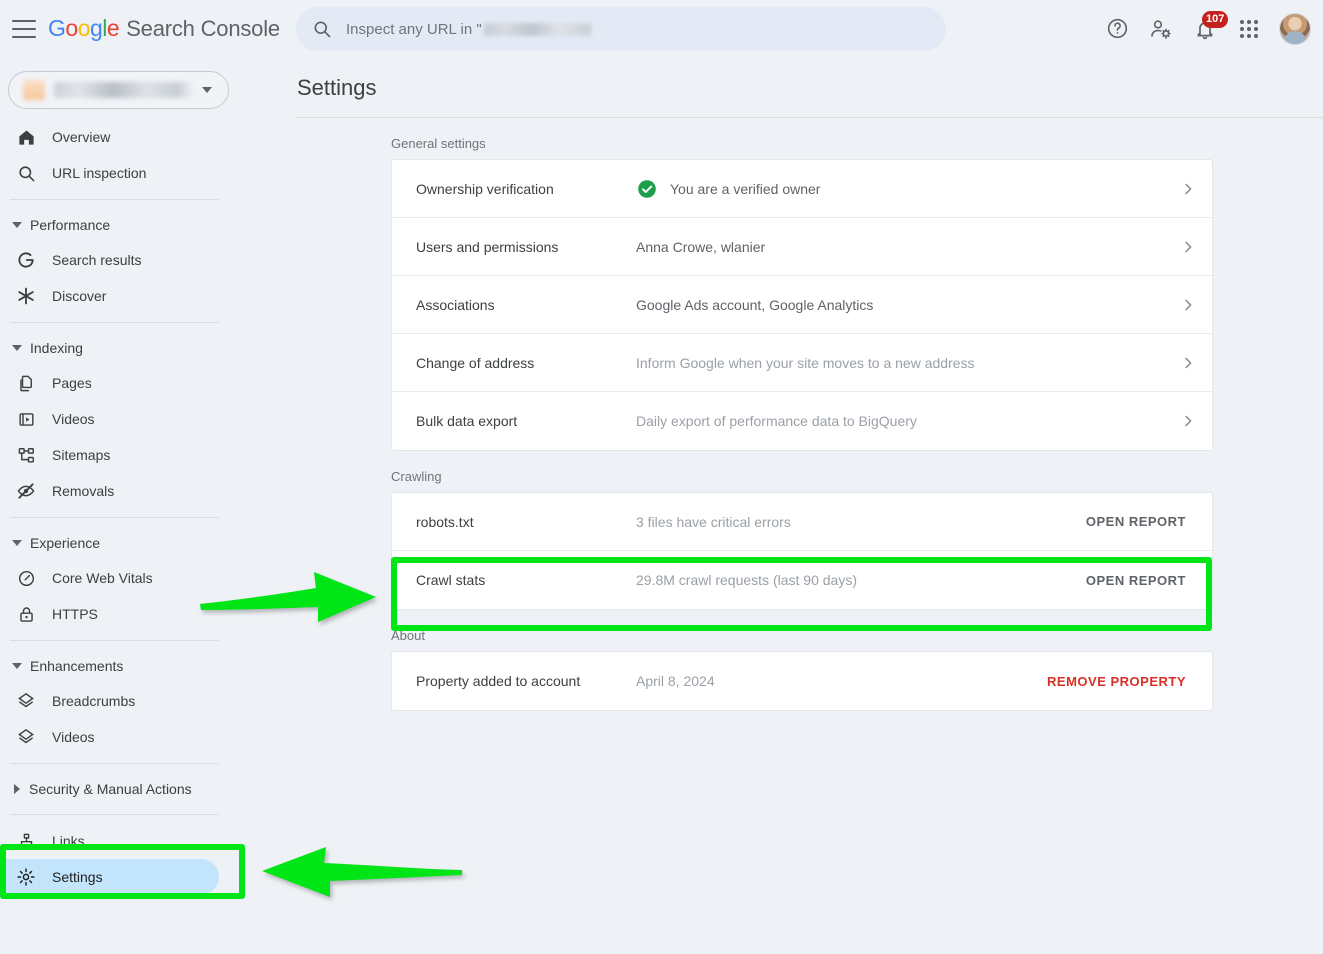 This screenshot has height=954, width=1323. Describe the element at coordinates (84, 28) in the screenshot. I see `google-logo: Google` at that location.